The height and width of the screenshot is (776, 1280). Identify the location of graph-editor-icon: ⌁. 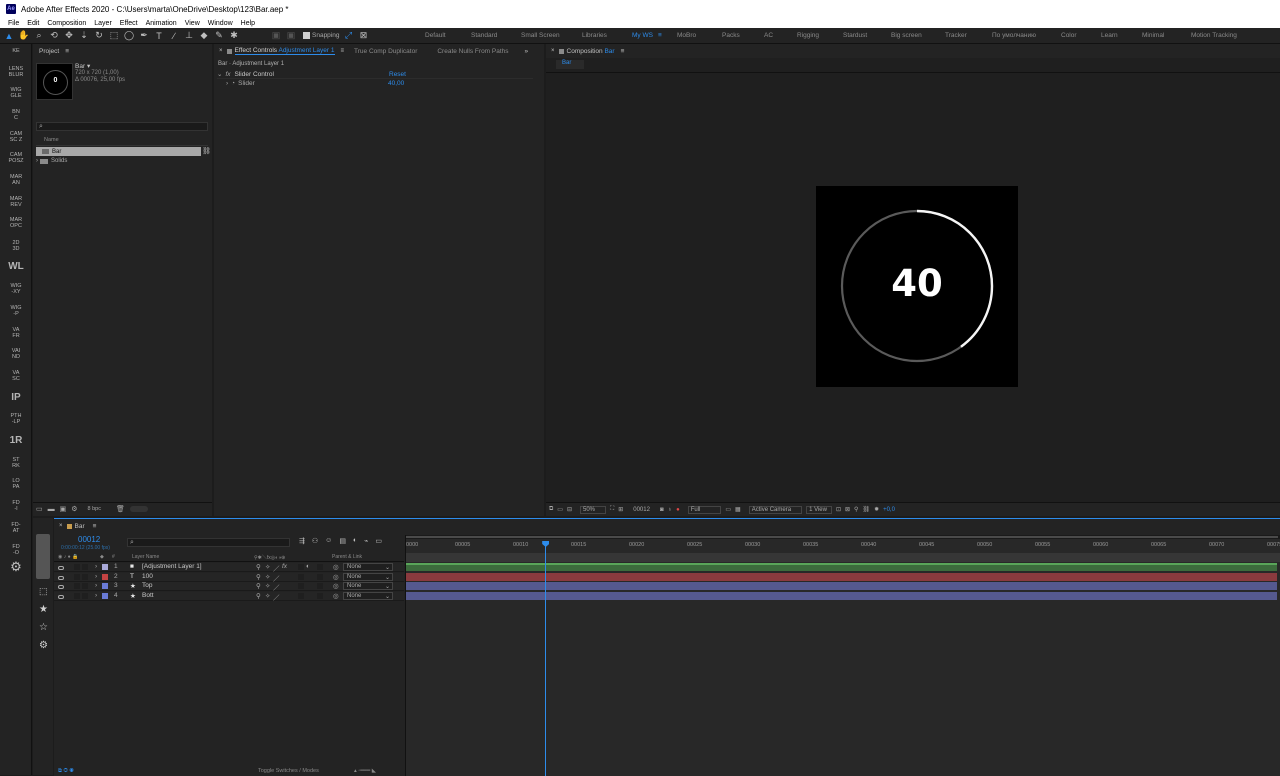
(366, 541).